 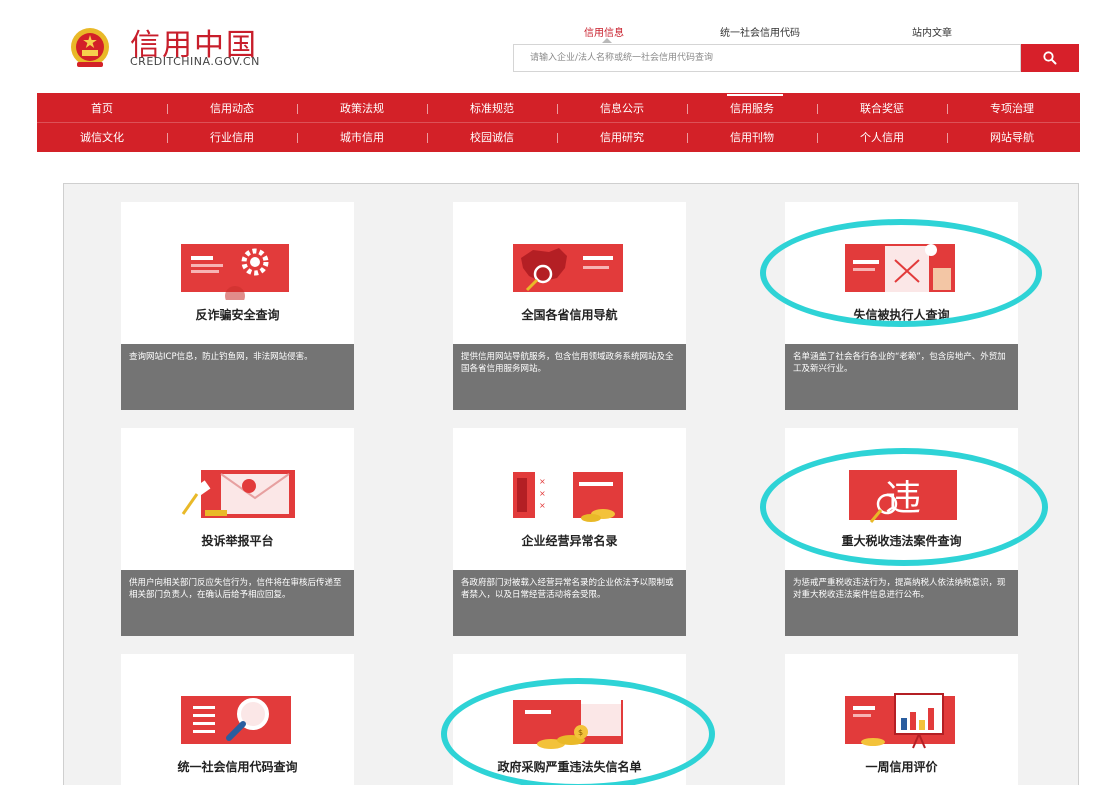 What do you see at coordinates (237, 767) in the screenshot?
I see `card-title: 统一社会信用代码查询` at bounding box center [237, 767].